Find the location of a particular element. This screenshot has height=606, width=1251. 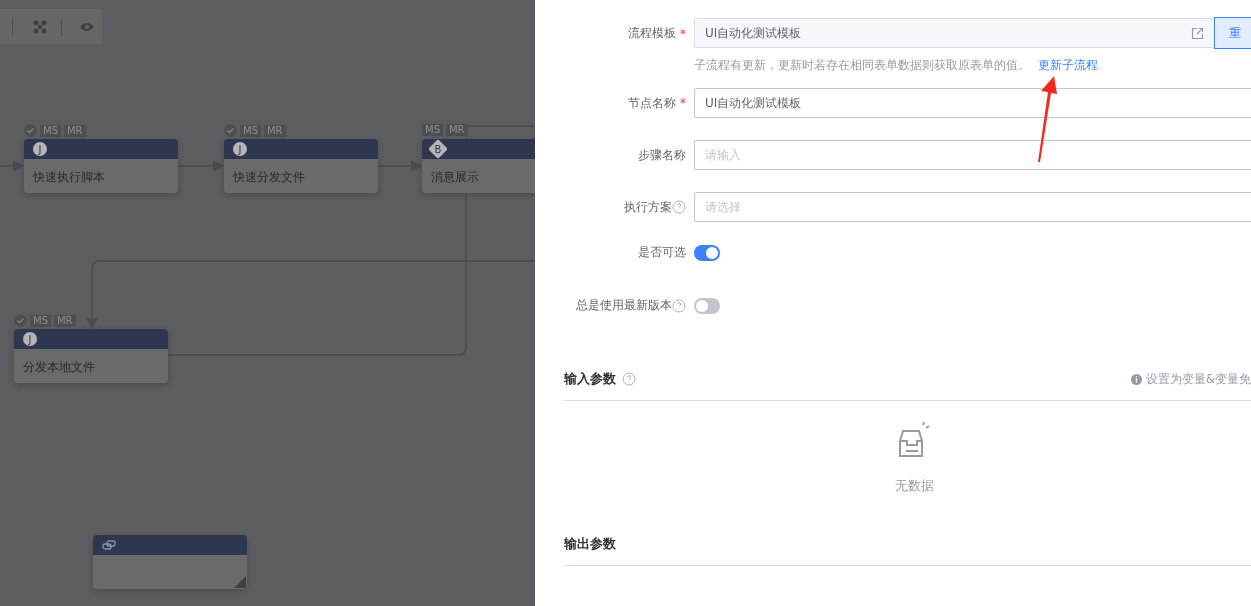

variable-tip: 设置为变量&变量免 is located at coordinates (1198, 379).